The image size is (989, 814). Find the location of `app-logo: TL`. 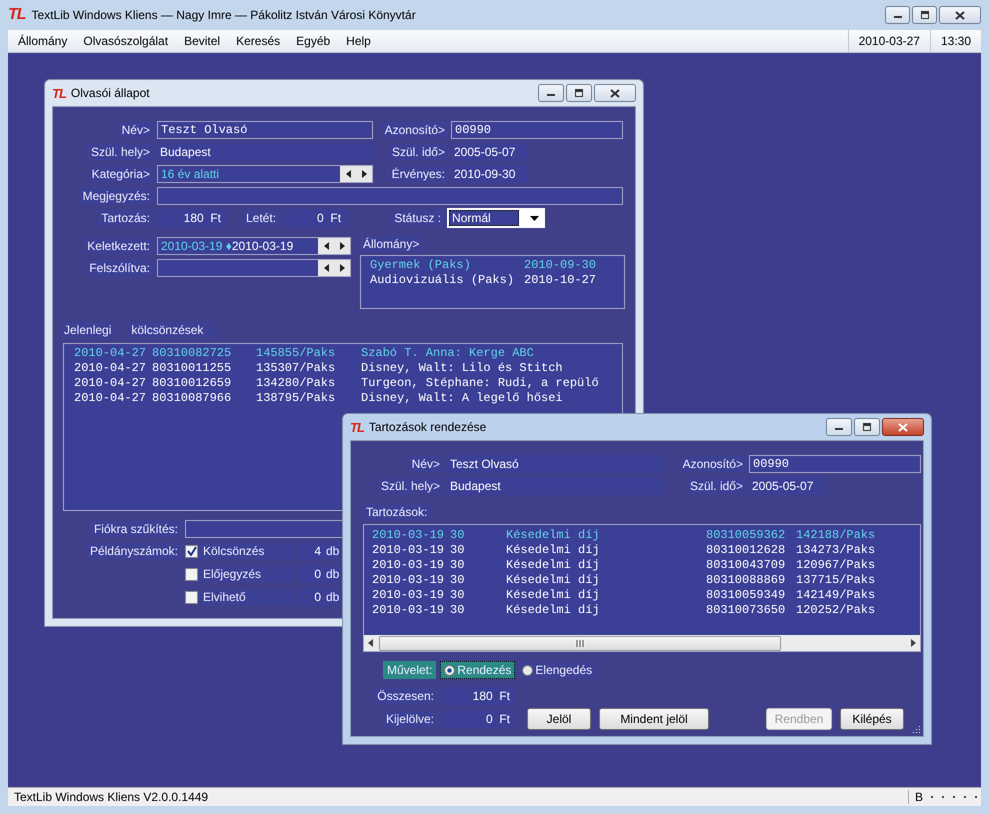

app-logo: TL is located at coordinates (17, 15).